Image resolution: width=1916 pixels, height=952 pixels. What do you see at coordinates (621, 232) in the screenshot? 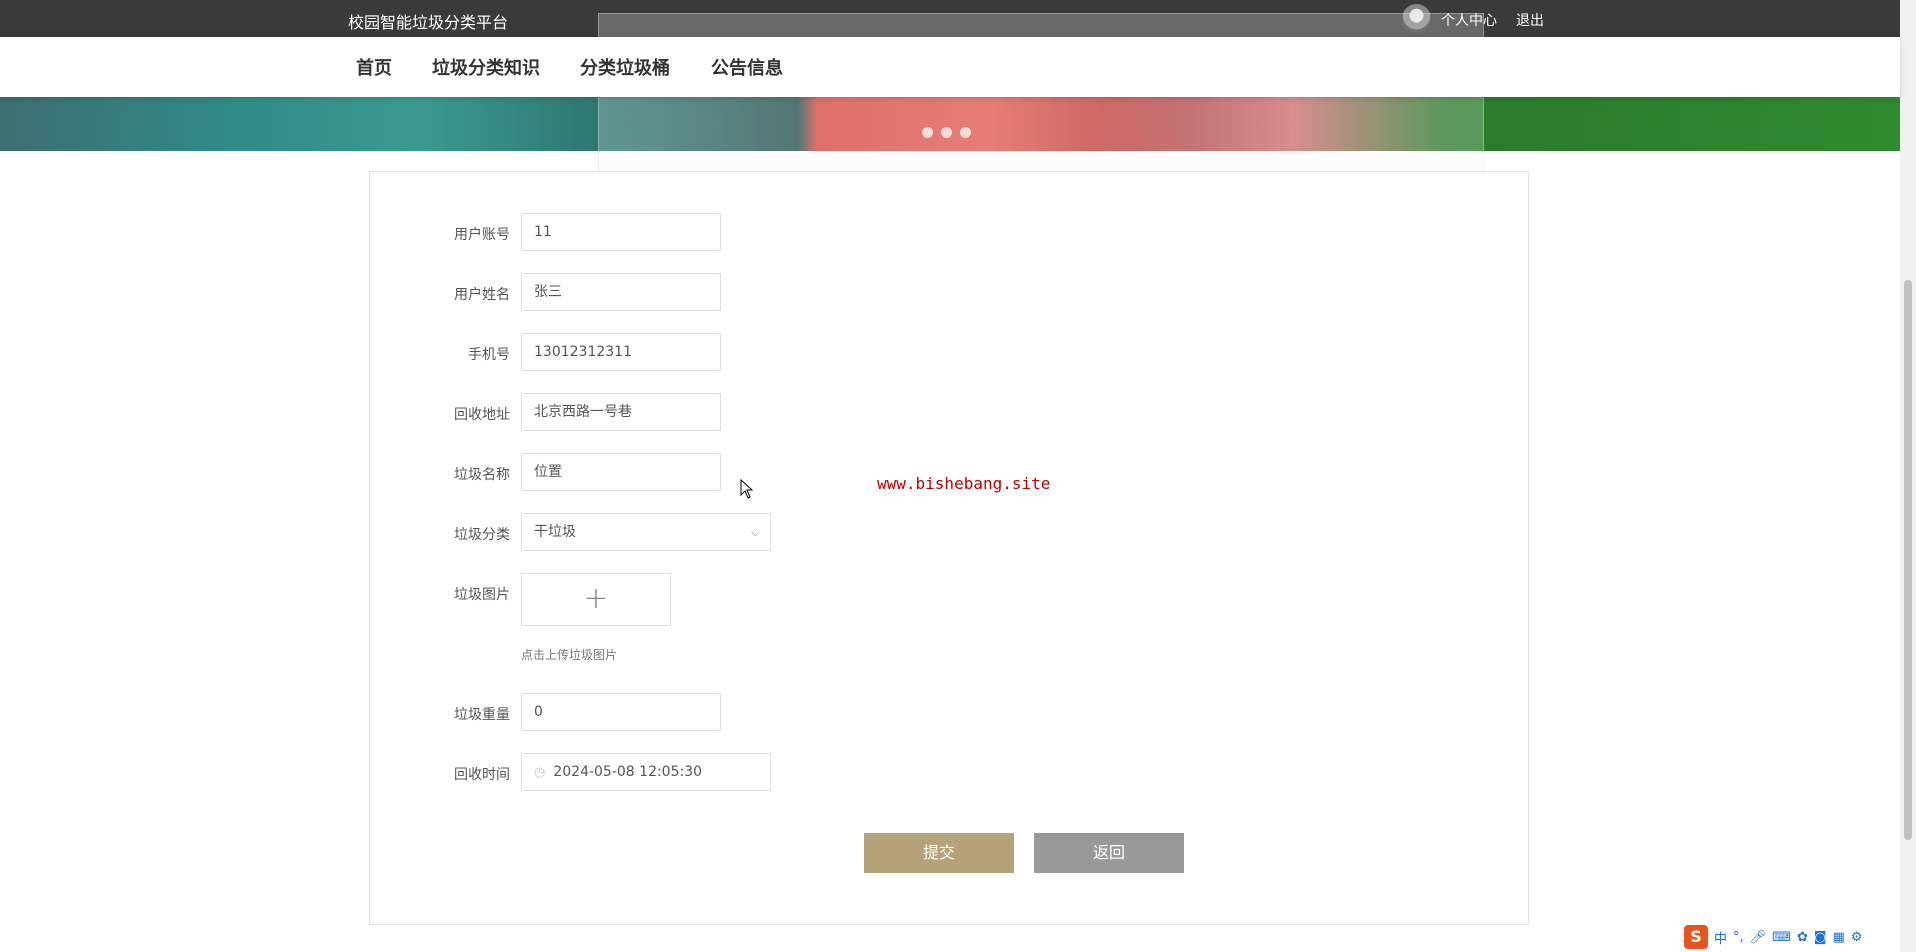
I see `account-input: 11` at bounding box center [621, 232].